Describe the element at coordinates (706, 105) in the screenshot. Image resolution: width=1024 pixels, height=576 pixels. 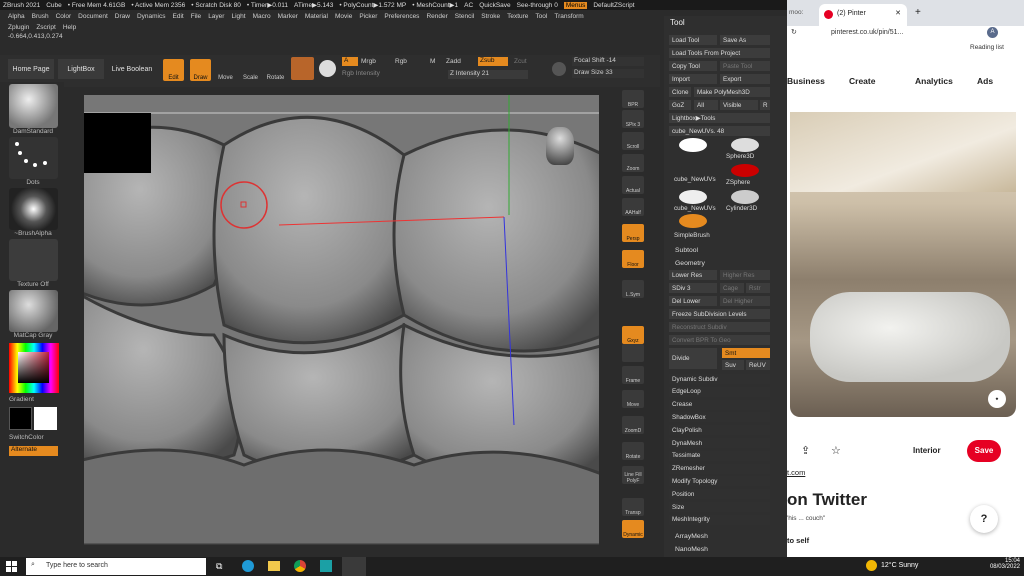
I see `goz-all-button: All` at that location.